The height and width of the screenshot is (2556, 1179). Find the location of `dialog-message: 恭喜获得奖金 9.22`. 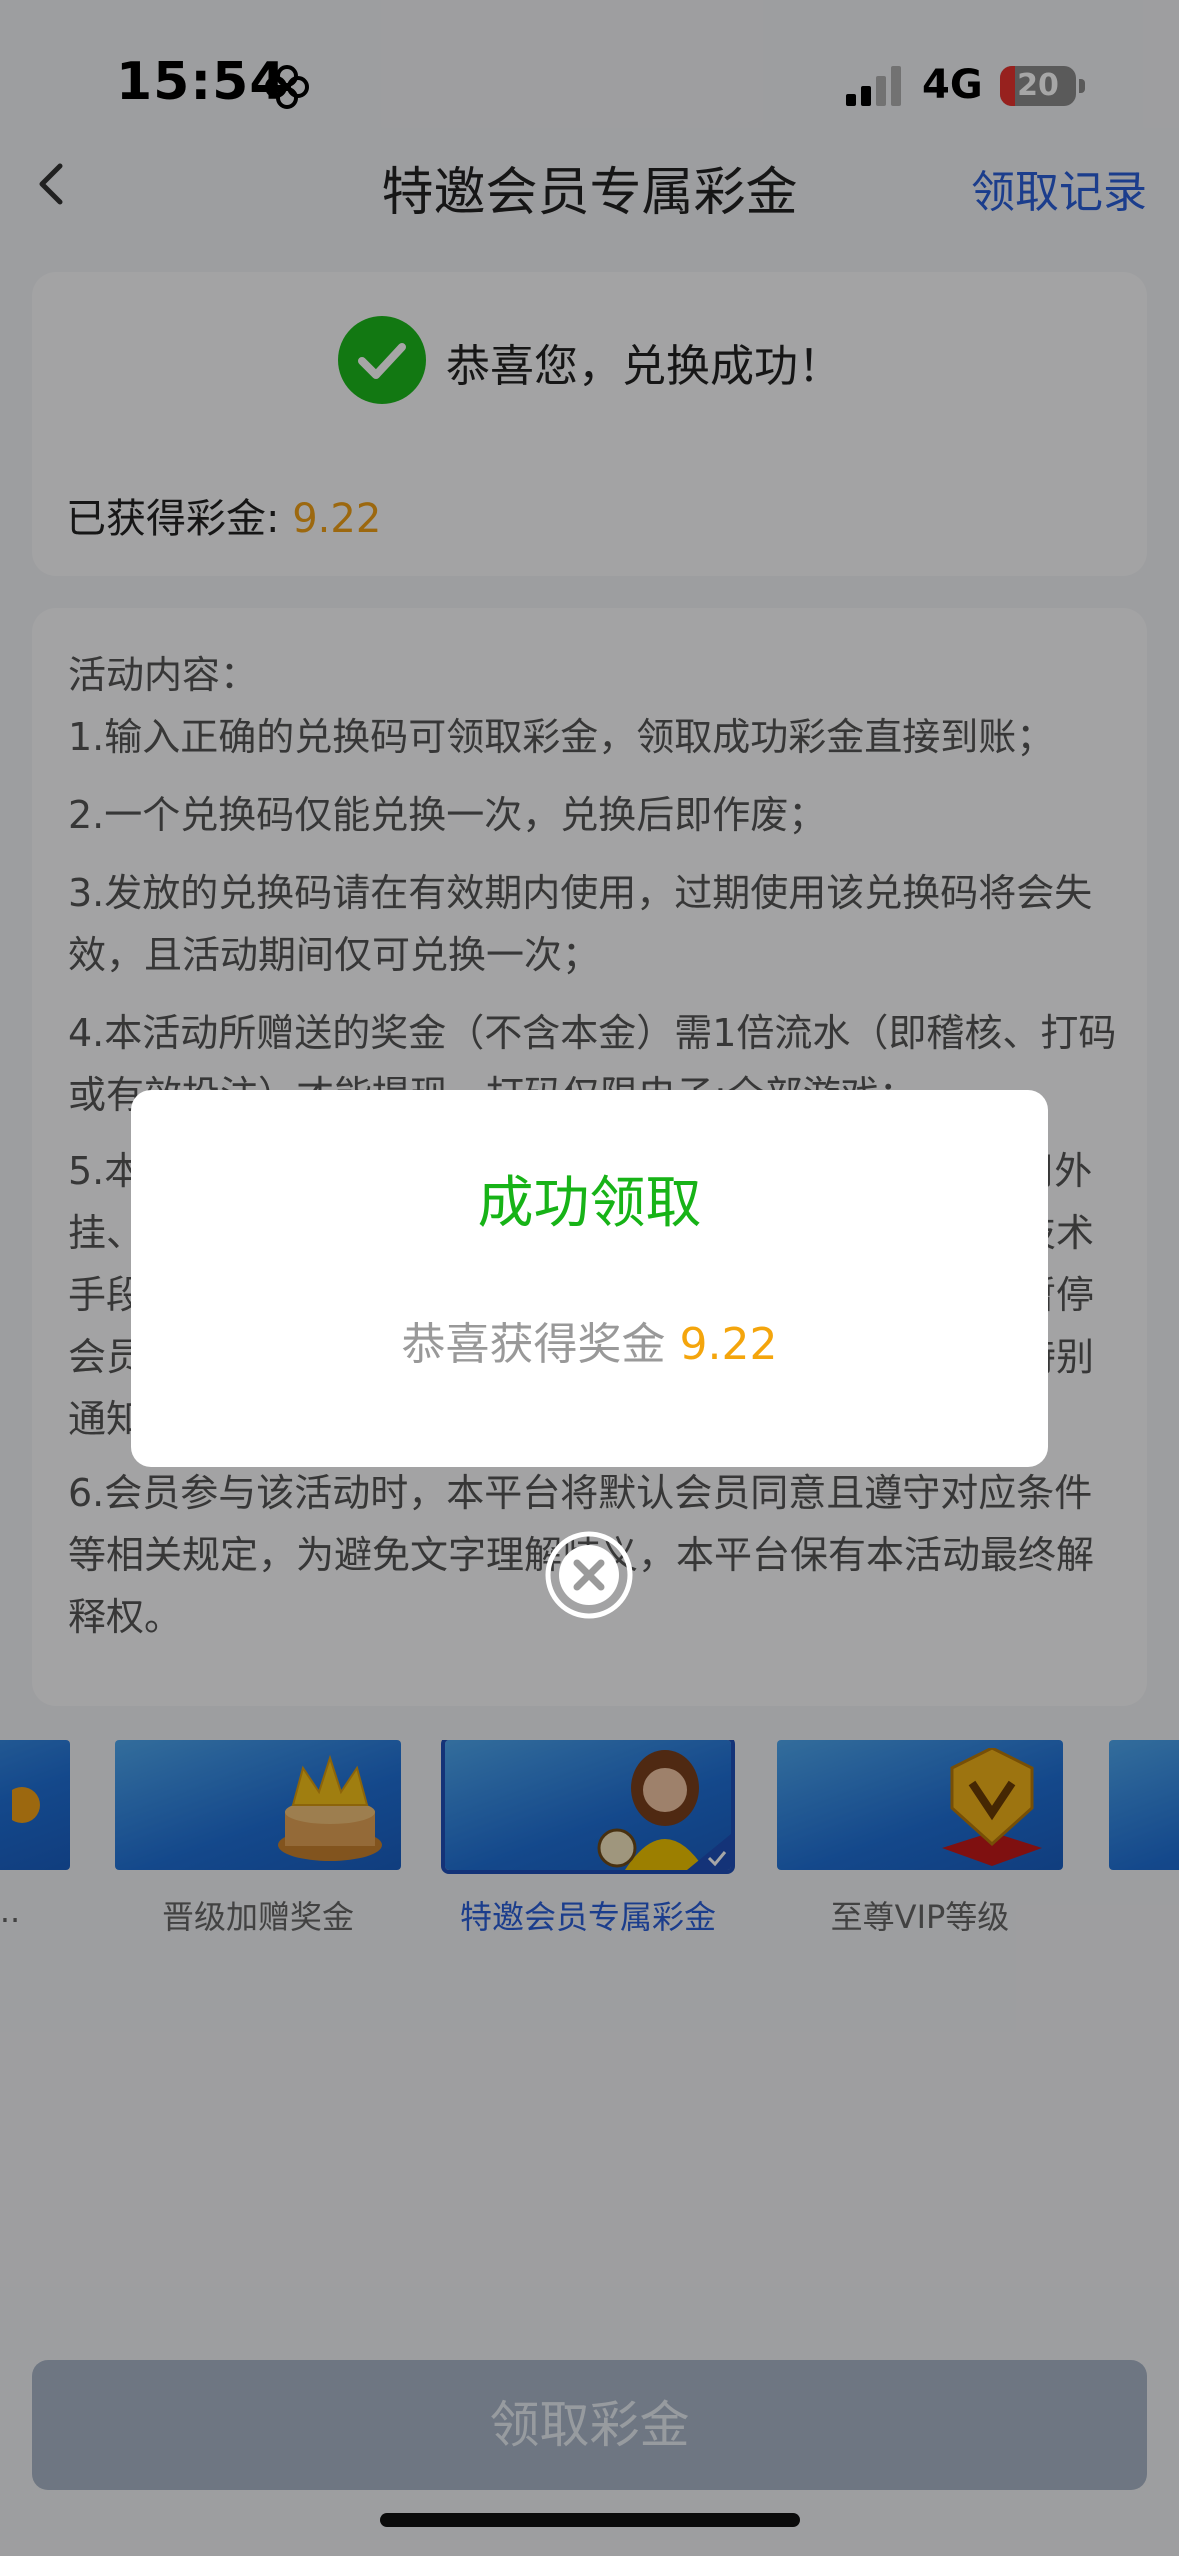

dialog-message: 恭喜获得奖金 9.22 is located at coordinates (589, 1340).